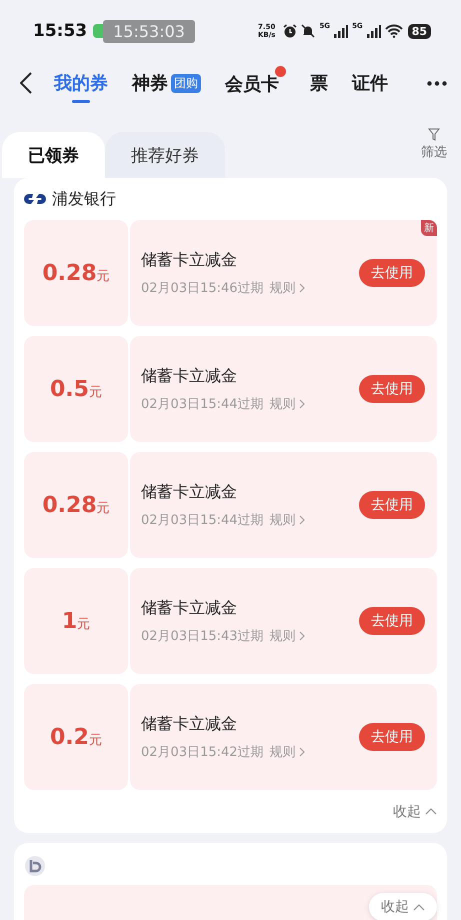 The width and height of the screenshot is (461, 920). I want to click on coupon-amount: 1元, so click(76, 621).